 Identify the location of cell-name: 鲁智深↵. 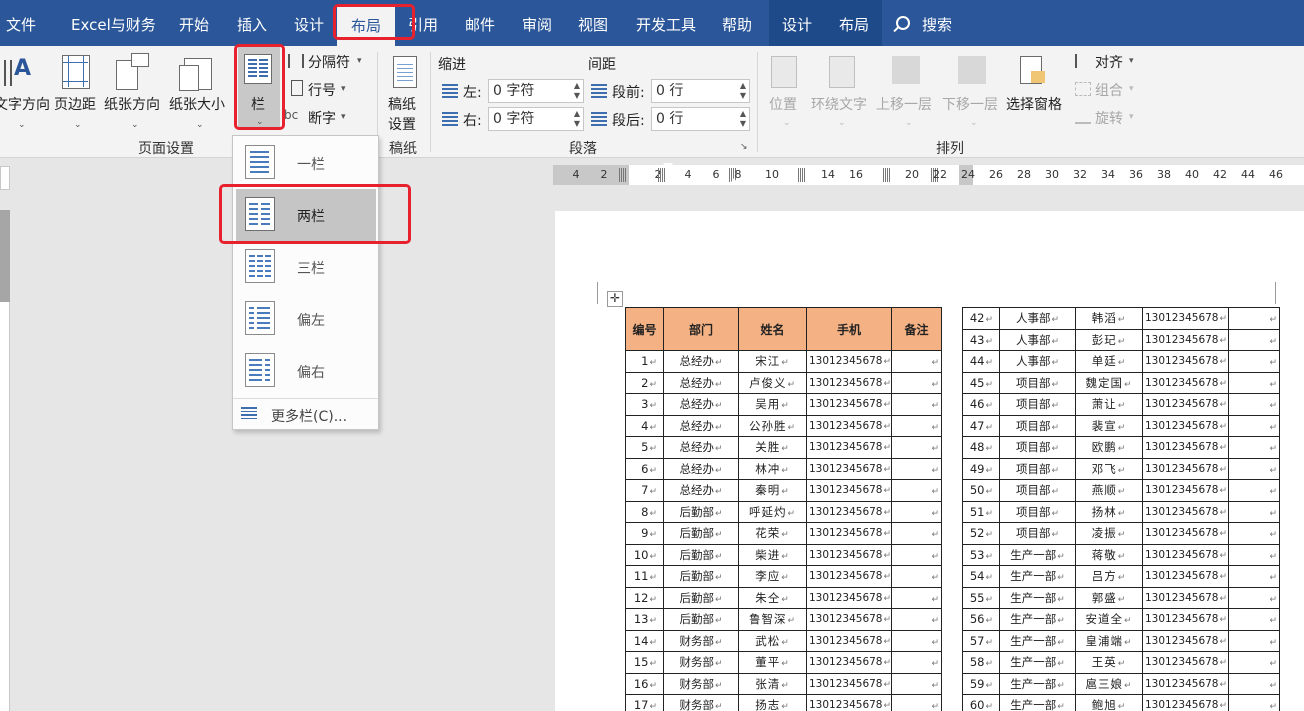
(772, 619).